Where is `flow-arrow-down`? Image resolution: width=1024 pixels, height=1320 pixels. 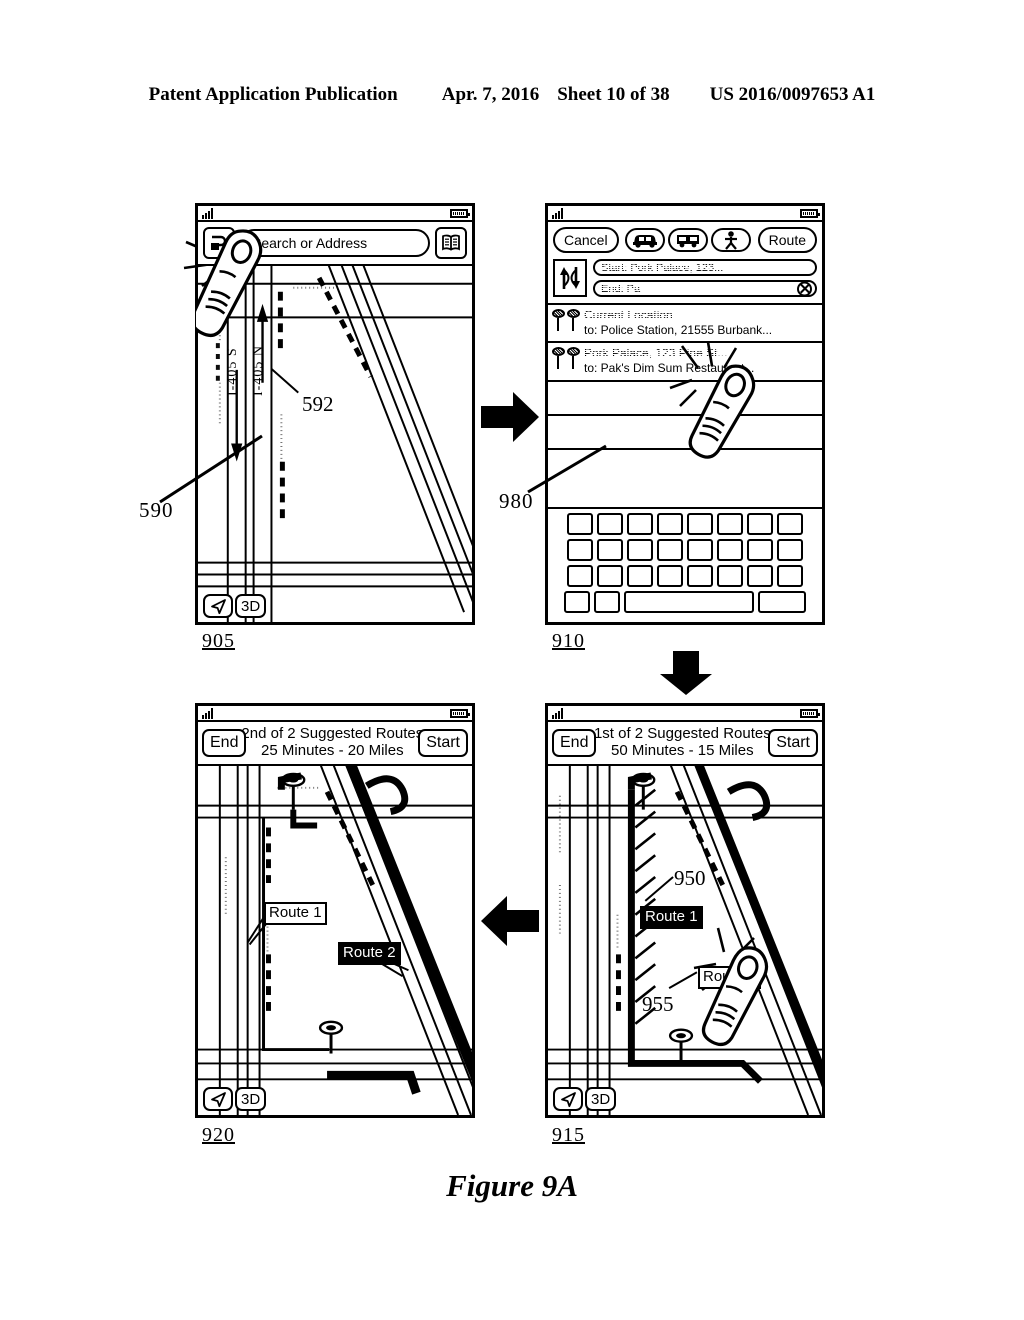 flow-arrow-down is located at coordinates (686, 673).